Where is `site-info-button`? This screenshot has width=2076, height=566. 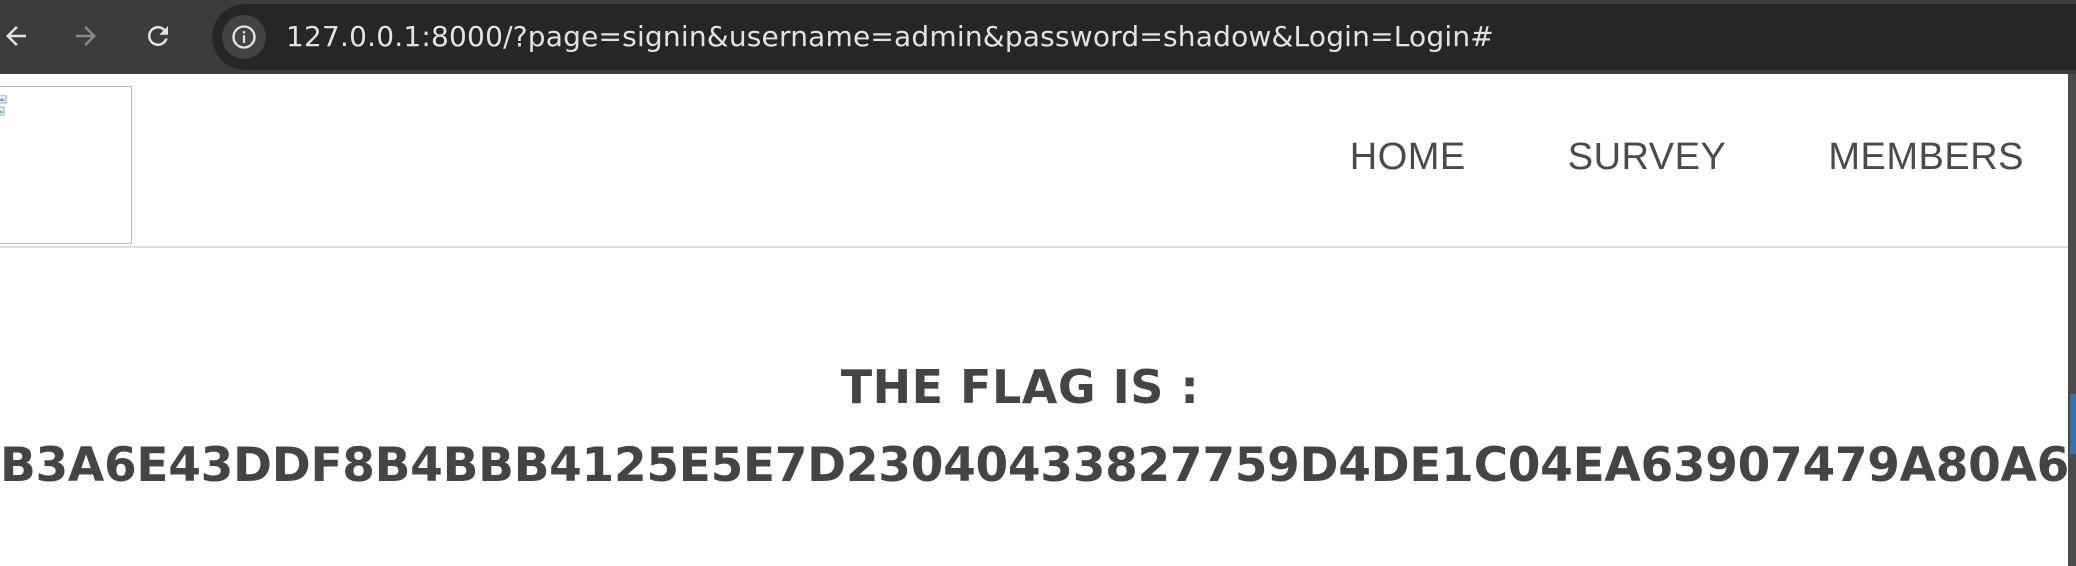 site-info-button is located at coordinates (244, 37).